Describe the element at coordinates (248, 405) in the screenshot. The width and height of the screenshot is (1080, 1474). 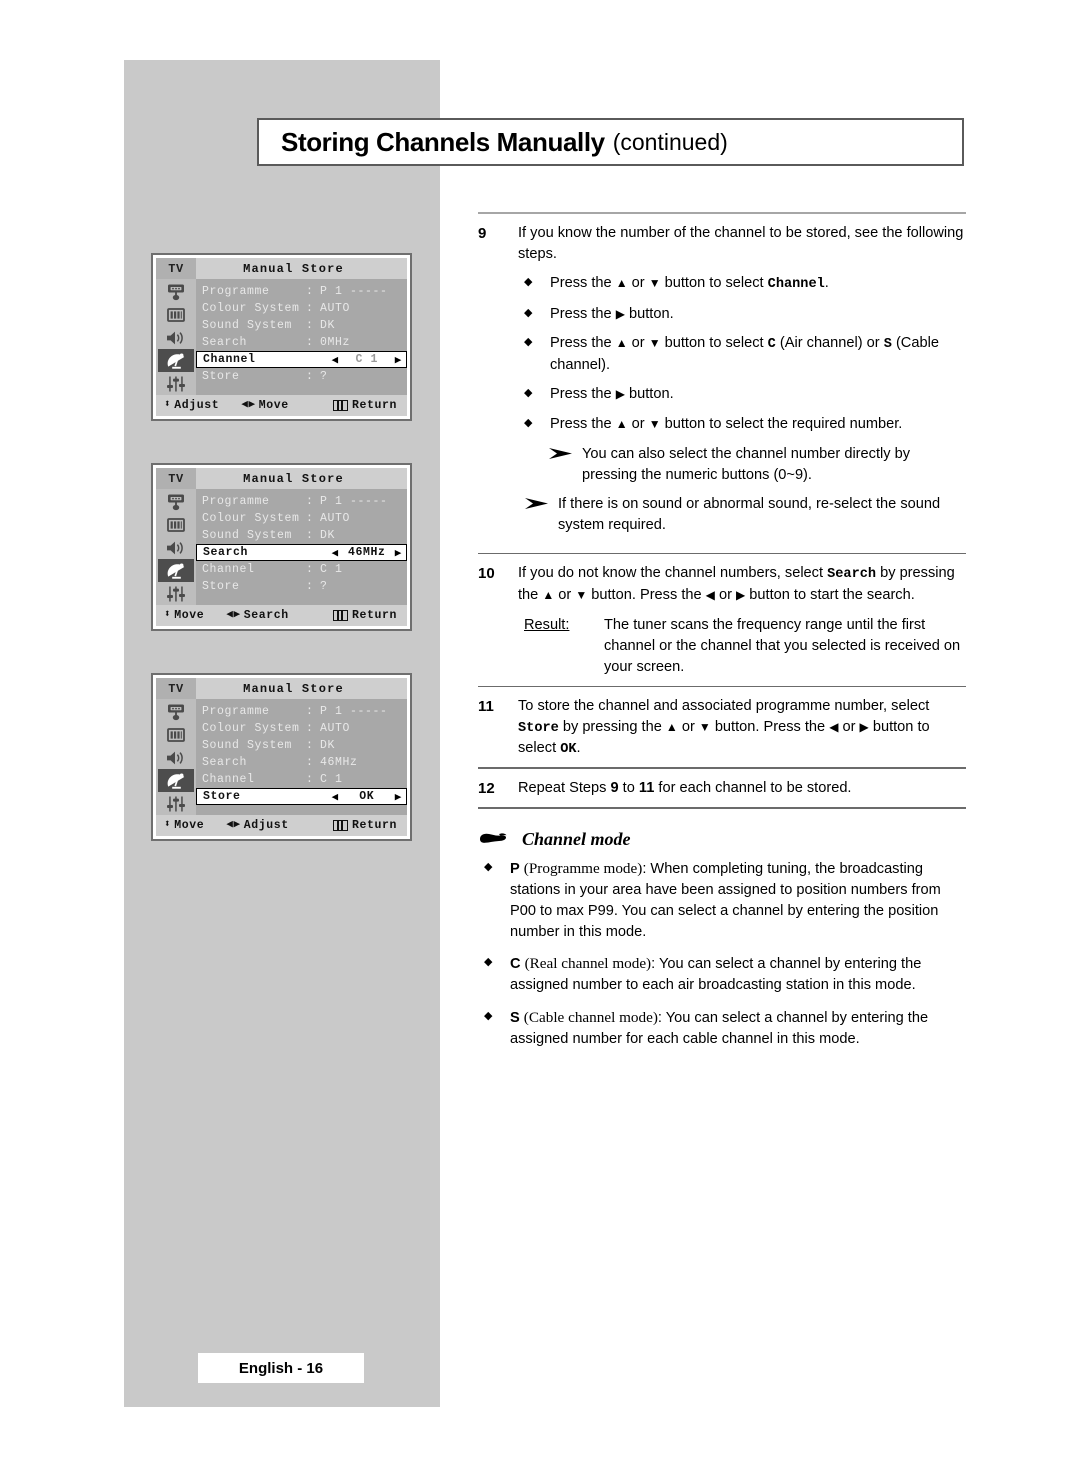
I see `left-right-arrow-icon: ◀▶` at that location.